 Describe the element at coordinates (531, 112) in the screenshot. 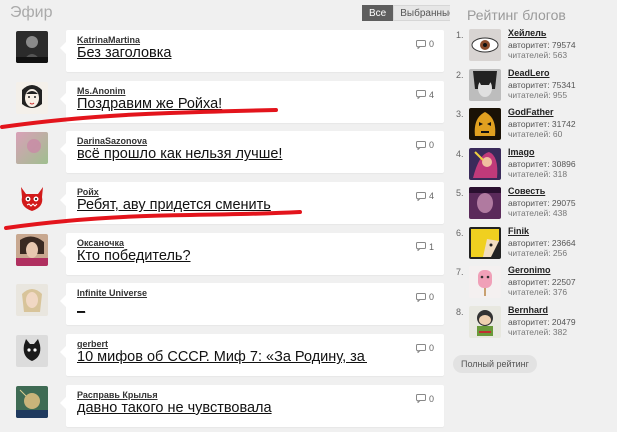

I see `blog-name-link: GodFather` at that location.